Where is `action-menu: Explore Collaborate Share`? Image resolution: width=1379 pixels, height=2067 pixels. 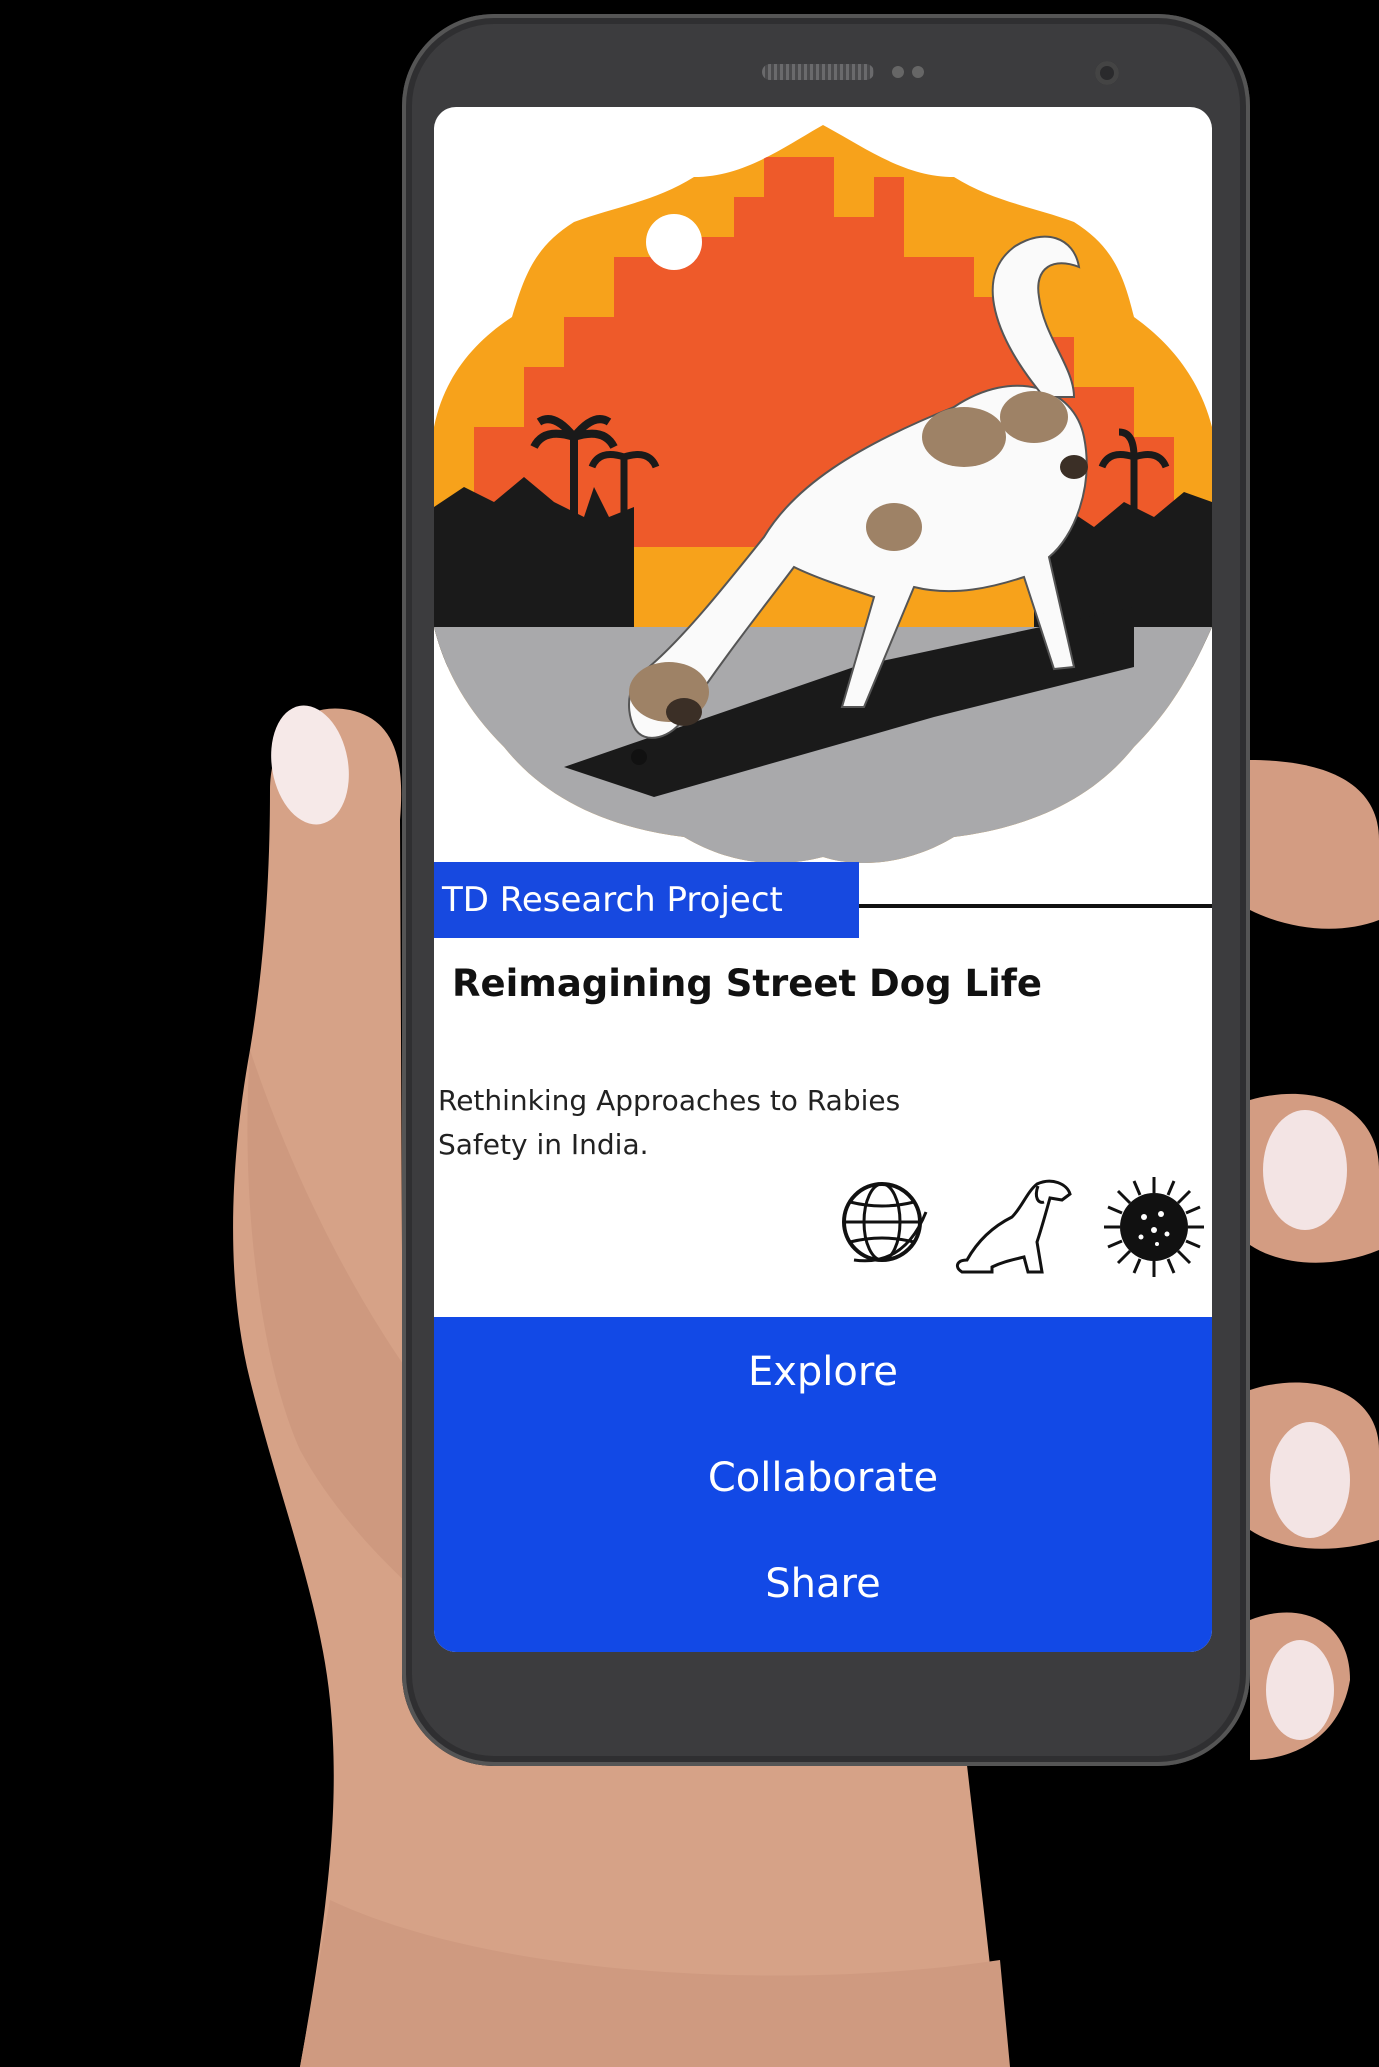 action-menu: Explore Collaborate Share is located at coordinates (823, 1484).